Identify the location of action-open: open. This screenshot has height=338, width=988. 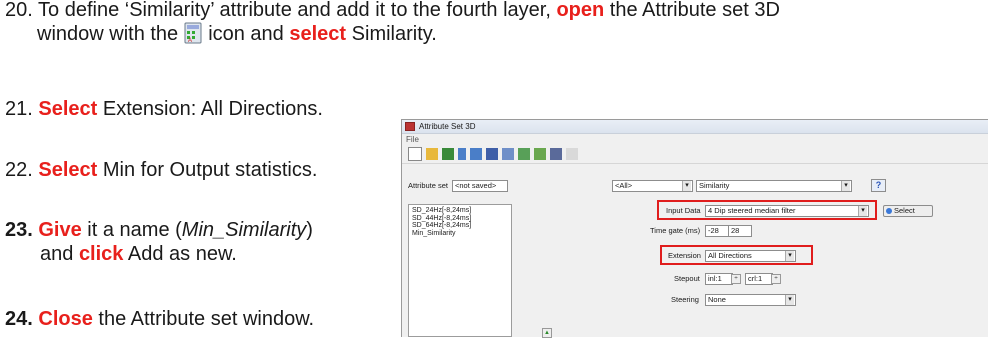
(580, 10).